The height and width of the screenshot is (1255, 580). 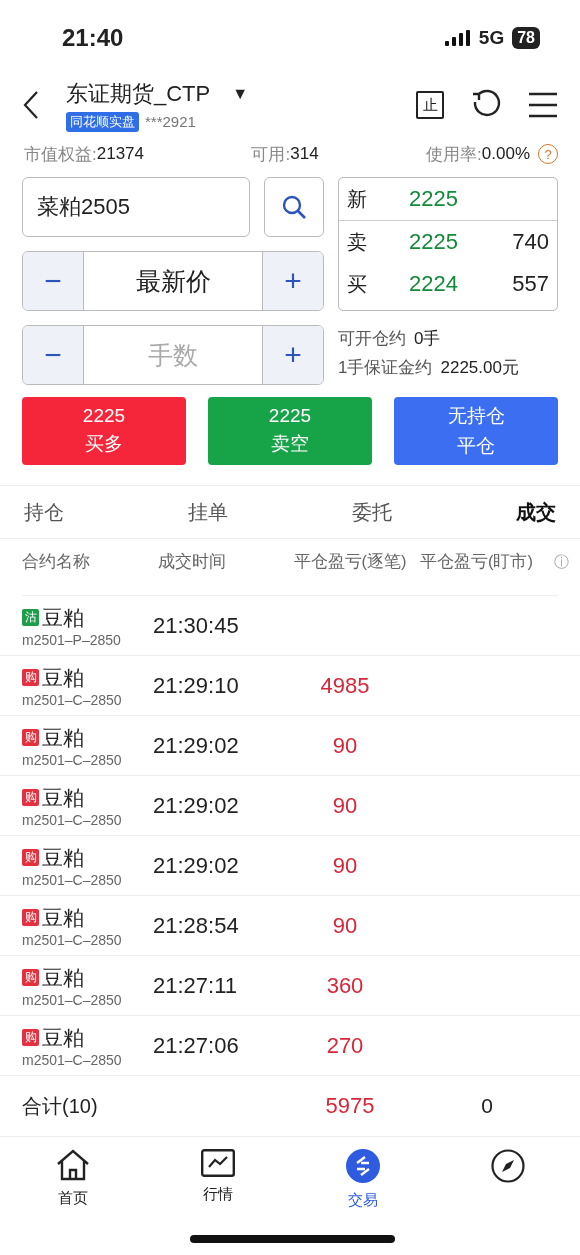 What do you see at coordinates (350, 561) in the screenshot?
I see `column-header: 平仓盈亏(逐笔)` at bounding box center [350, 561].